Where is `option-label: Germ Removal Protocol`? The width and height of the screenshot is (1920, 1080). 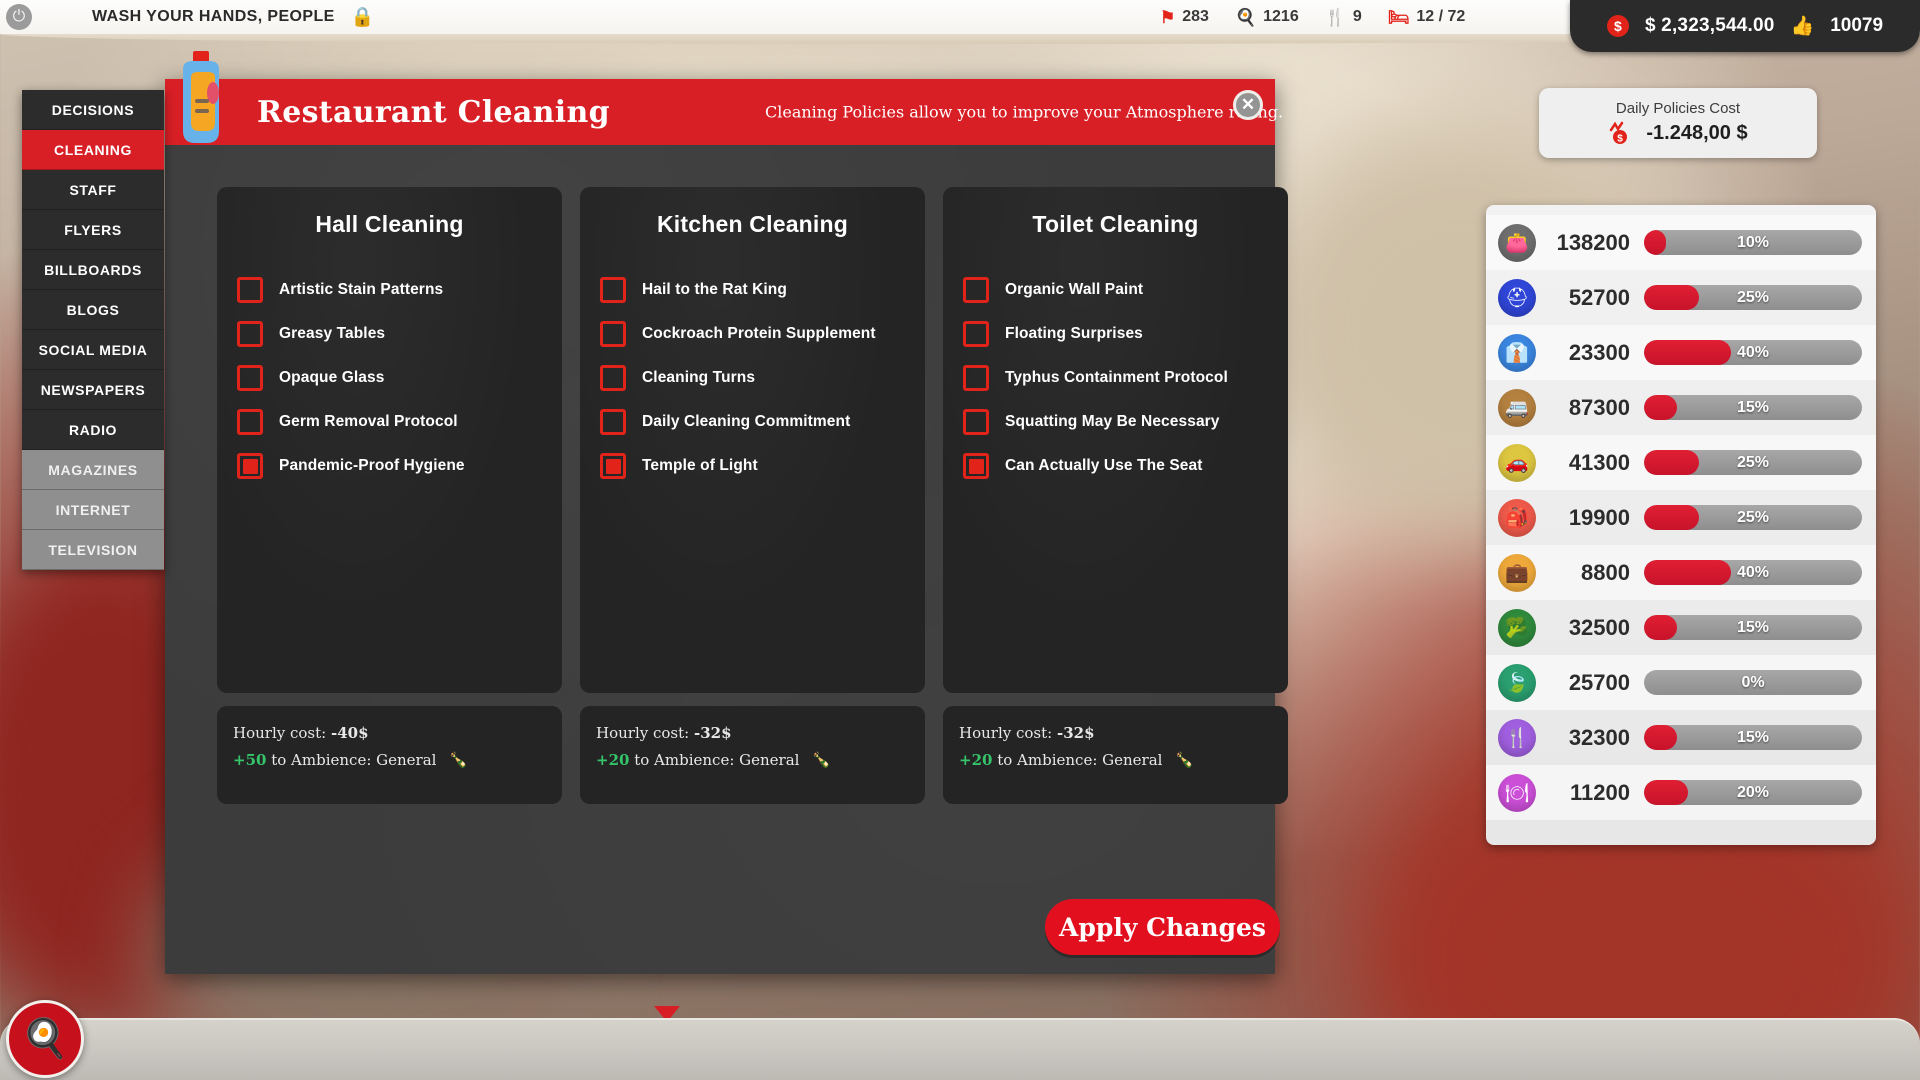
option-label: Germ Removal Protocol is located at coordinates (368, 421).